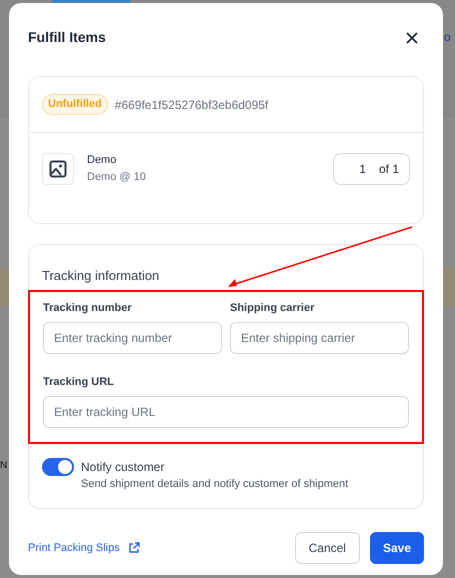 The image size is (455, 578). Describe the element at coordinates (327, 548) in the screenshot. I see `cancel-button: Cancel` at that location.